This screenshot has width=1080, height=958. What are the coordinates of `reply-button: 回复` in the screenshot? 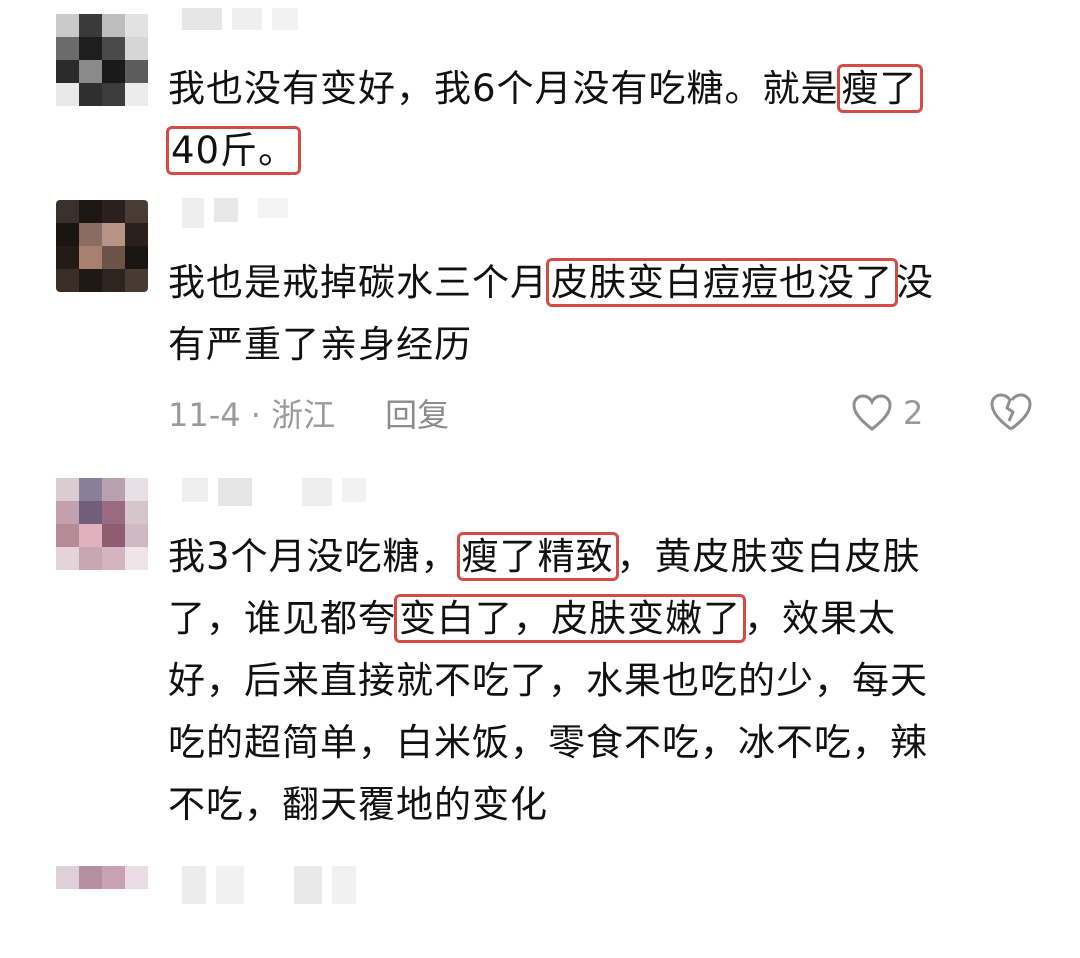 It's located at (417, 413).